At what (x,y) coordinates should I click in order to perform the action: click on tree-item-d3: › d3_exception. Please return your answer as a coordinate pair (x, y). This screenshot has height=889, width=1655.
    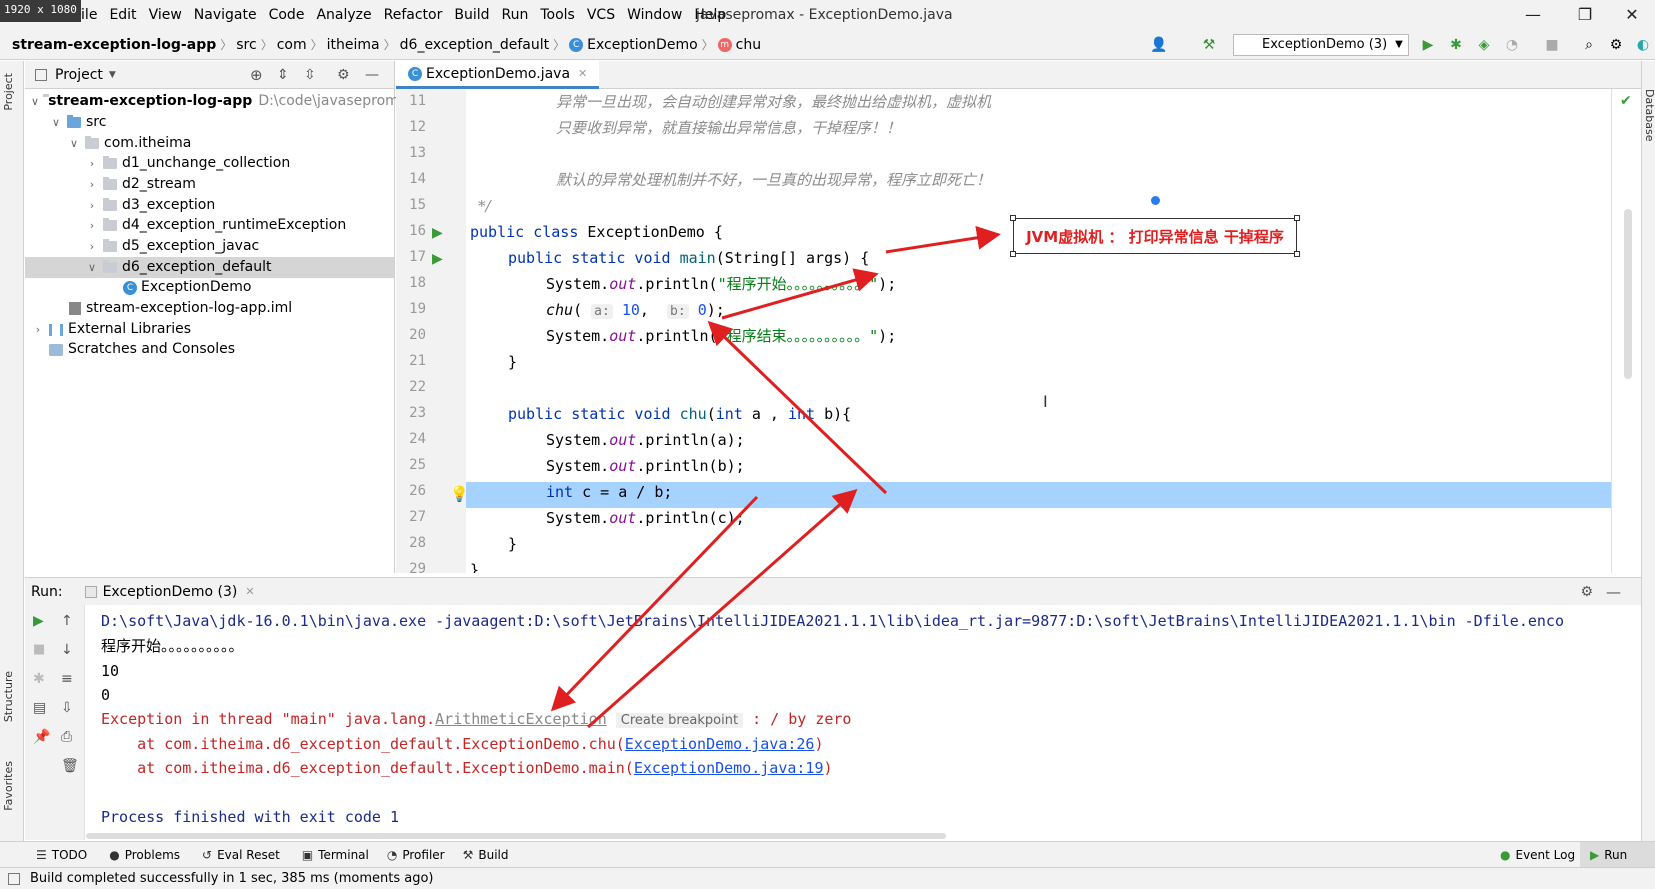
    Looking at the image, I should click on (209, 205).